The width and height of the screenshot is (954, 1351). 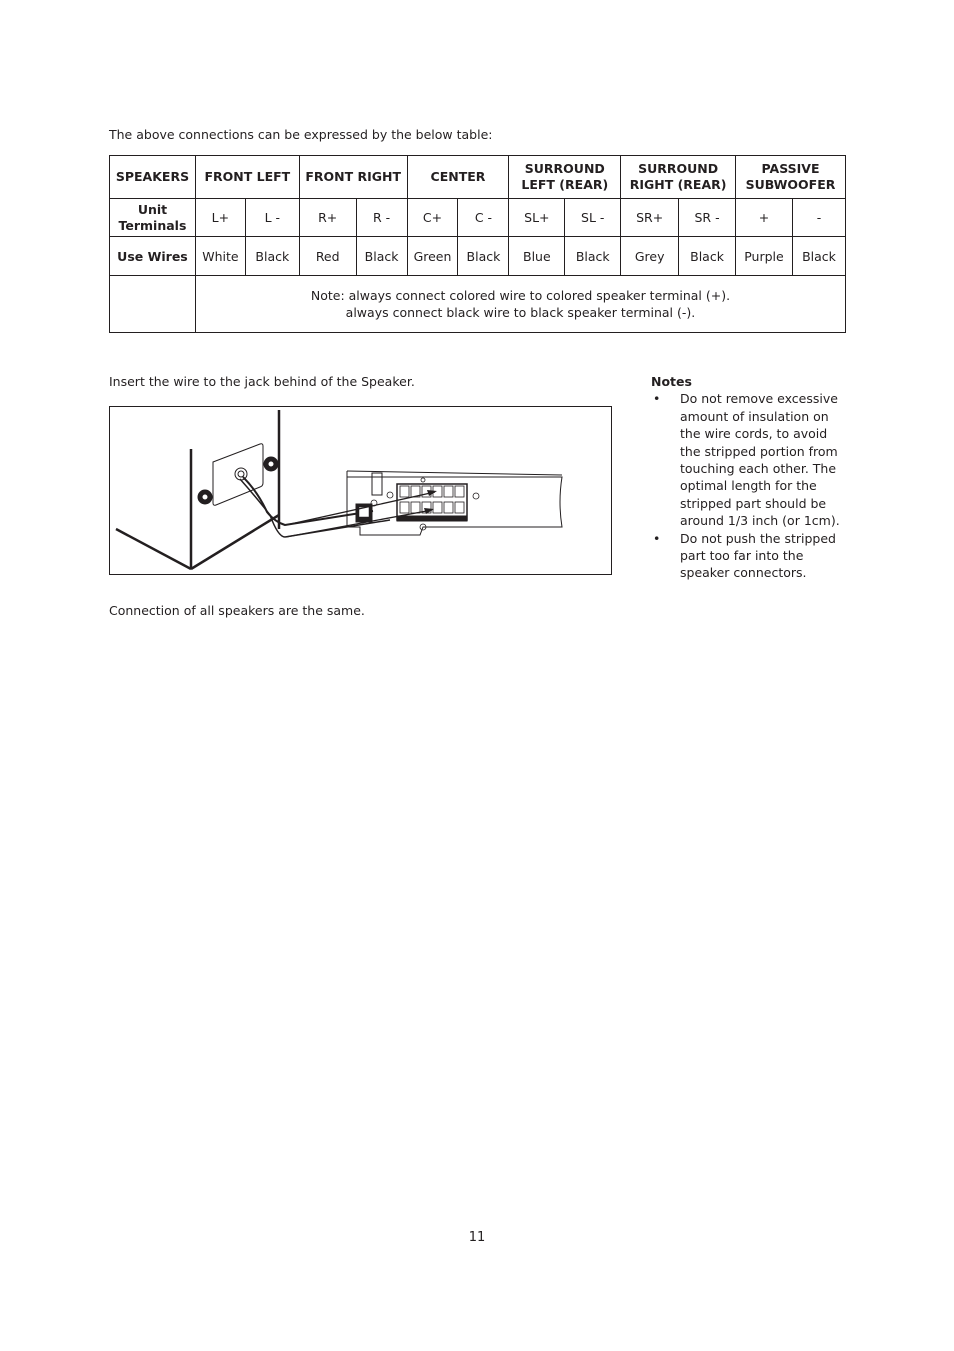 I want to click on terminal-cell: C+, so click(x=432, y=217).